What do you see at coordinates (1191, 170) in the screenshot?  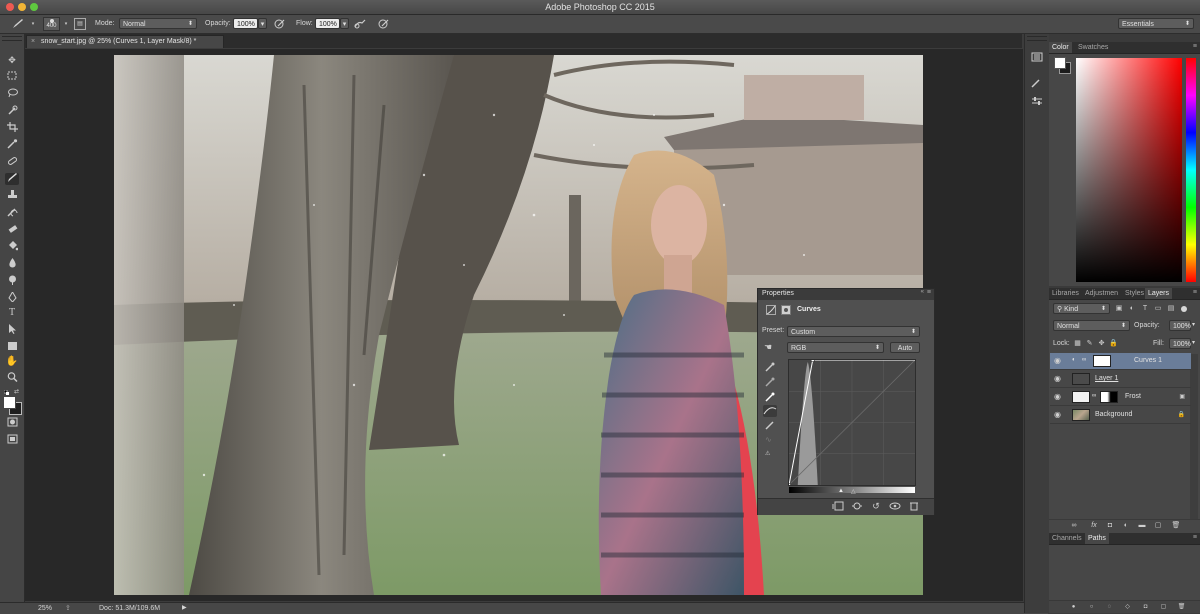 I see `hue-slider` at bounding box center [1191, 170].